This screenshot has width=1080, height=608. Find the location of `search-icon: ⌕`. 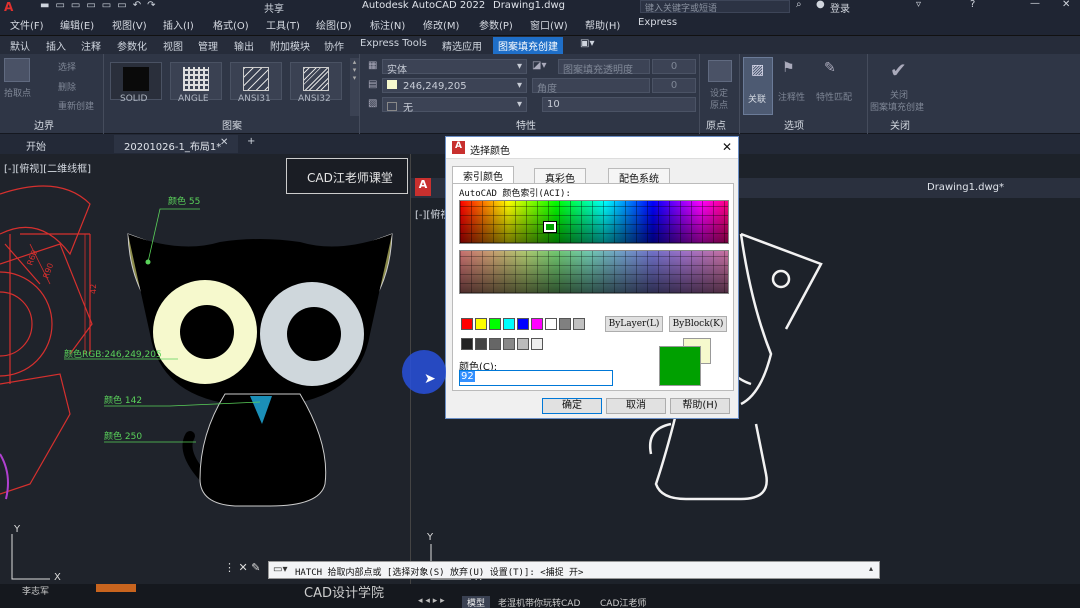

search-icon: ⌕ is located at coordinates (799, 5).